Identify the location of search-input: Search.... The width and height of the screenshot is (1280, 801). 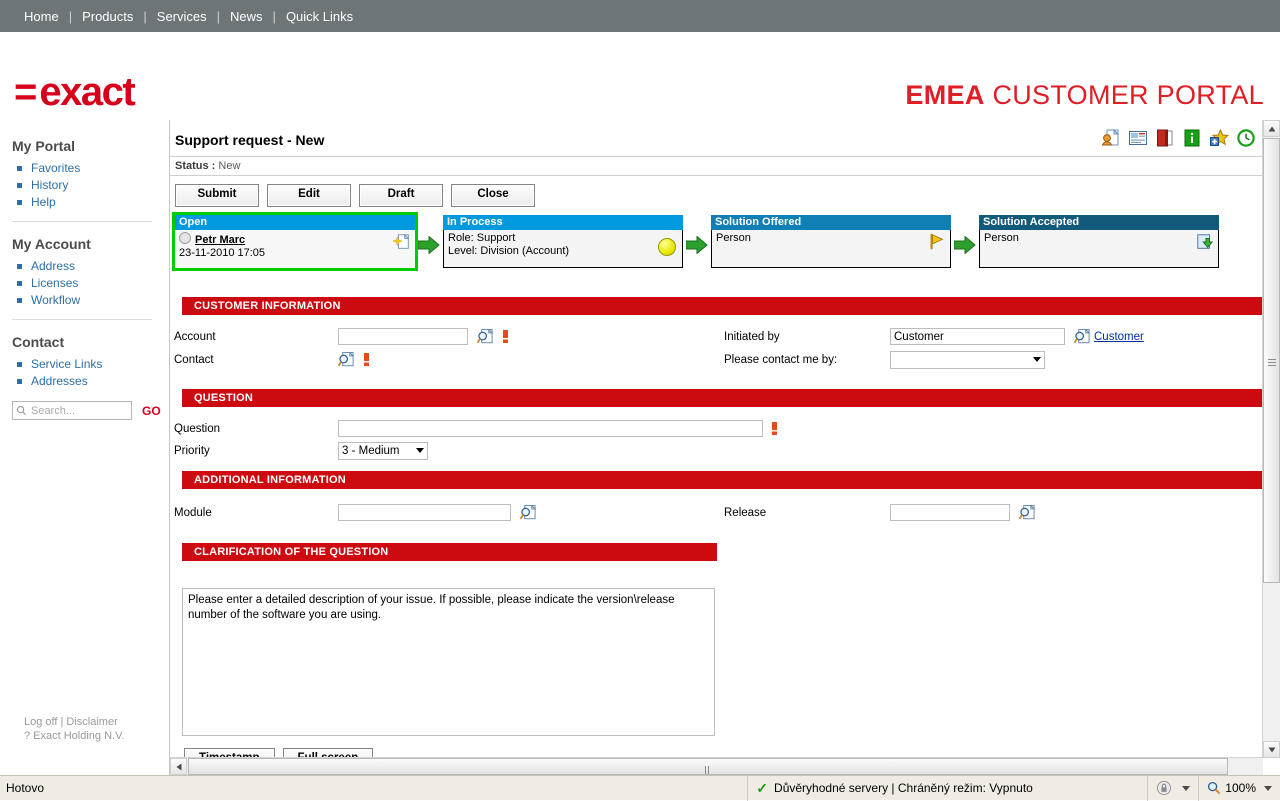
(72, 410).